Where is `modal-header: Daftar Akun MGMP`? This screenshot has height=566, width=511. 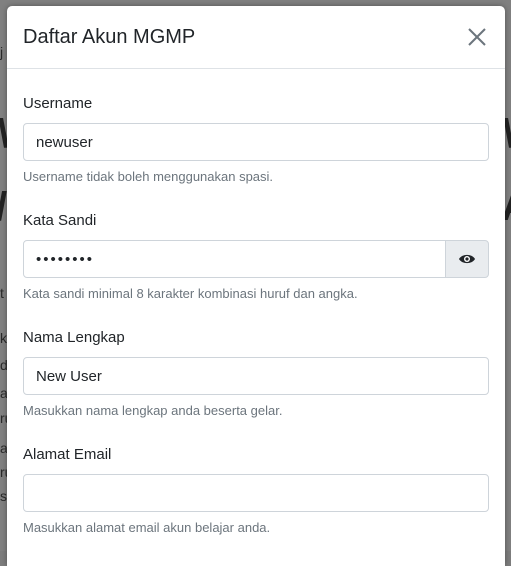
modal-header: Daftar Akun MGMP is located at coordinates (256, 37).